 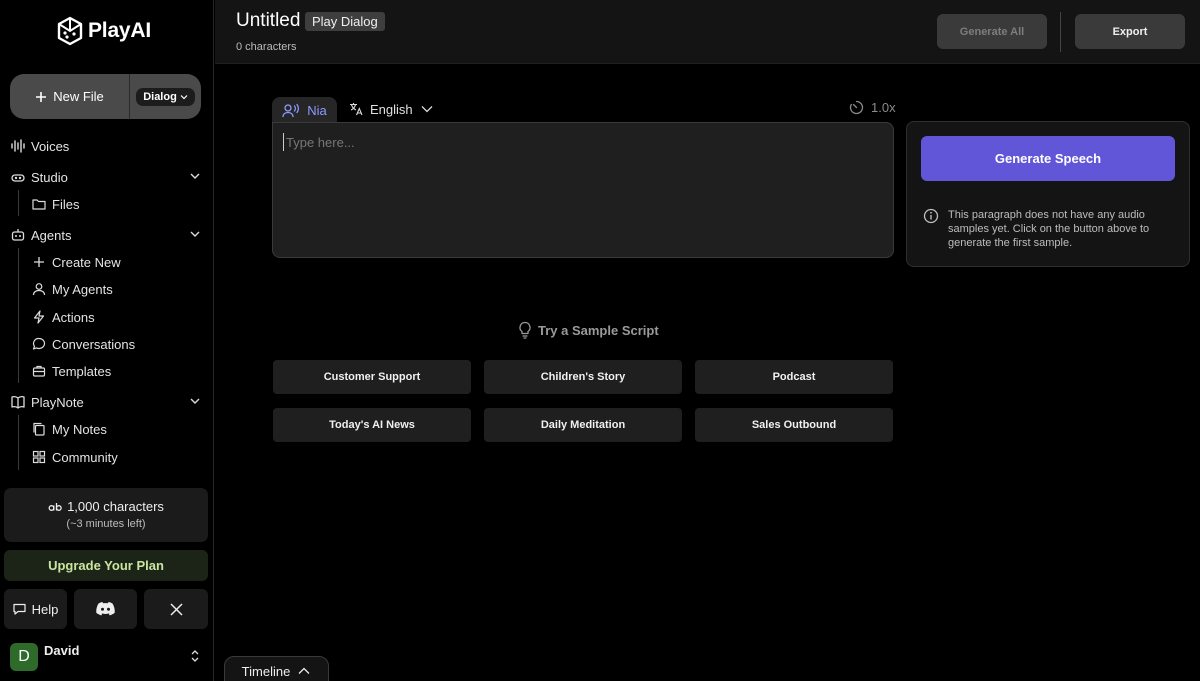 I want to click on sidebar-item-community: Community, so click(x=117, y=457).